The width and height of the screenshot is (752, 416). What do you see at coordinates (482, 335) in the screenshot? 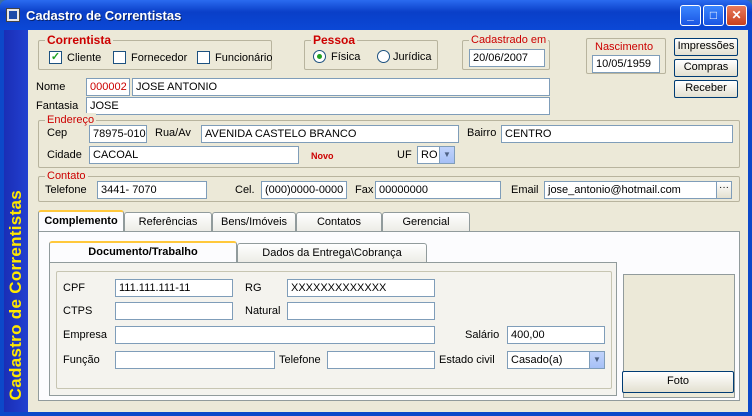
I see `salario-label: Salário` at bounding box center [482, 335].